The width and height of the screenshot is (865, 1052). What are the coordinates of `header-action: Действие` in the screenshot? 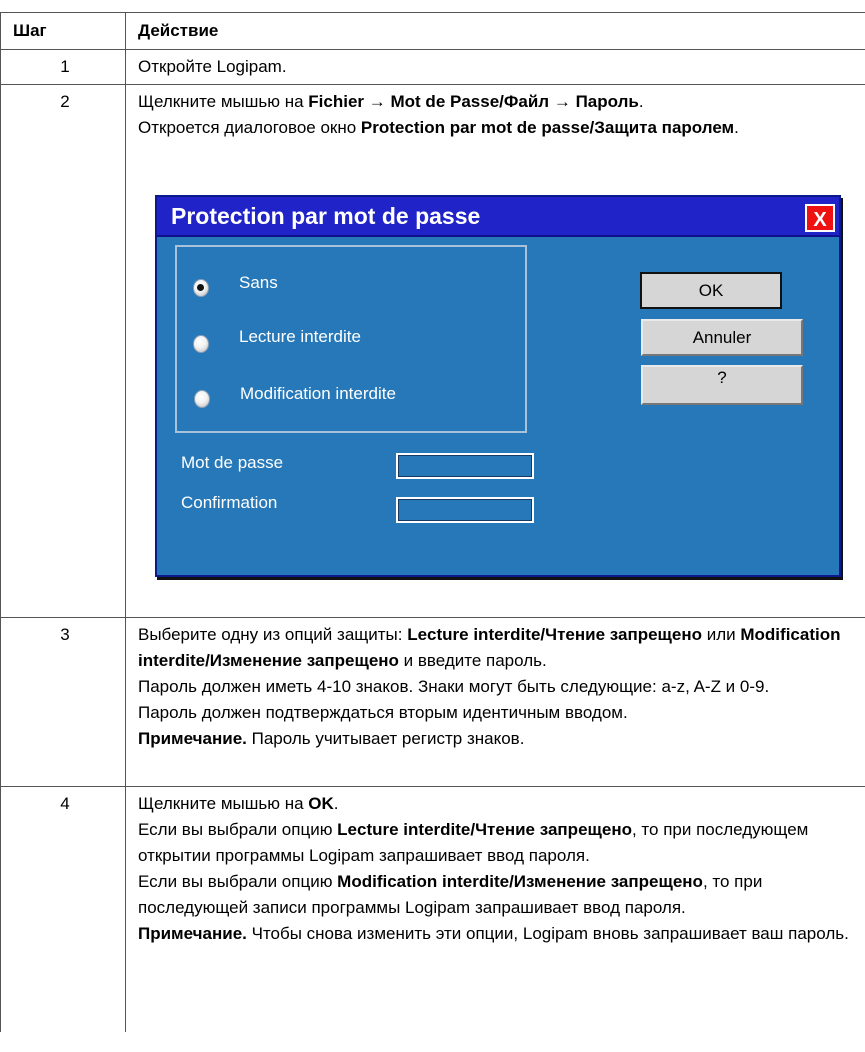 It's located at (495, 31).